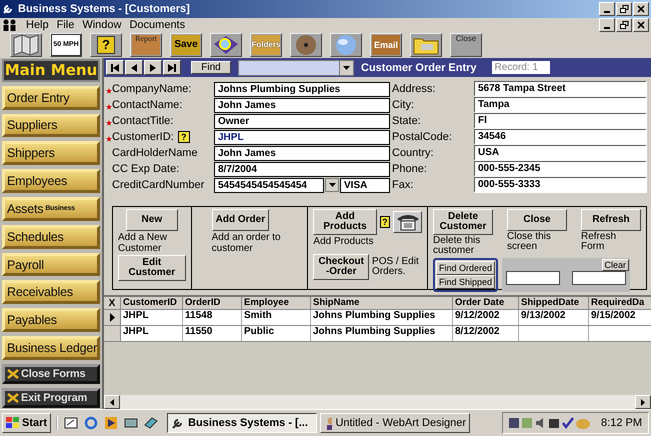 Image resolution: width=651 pixels, height=436 pixels. I want to click on phone-button, so click(407, 222).